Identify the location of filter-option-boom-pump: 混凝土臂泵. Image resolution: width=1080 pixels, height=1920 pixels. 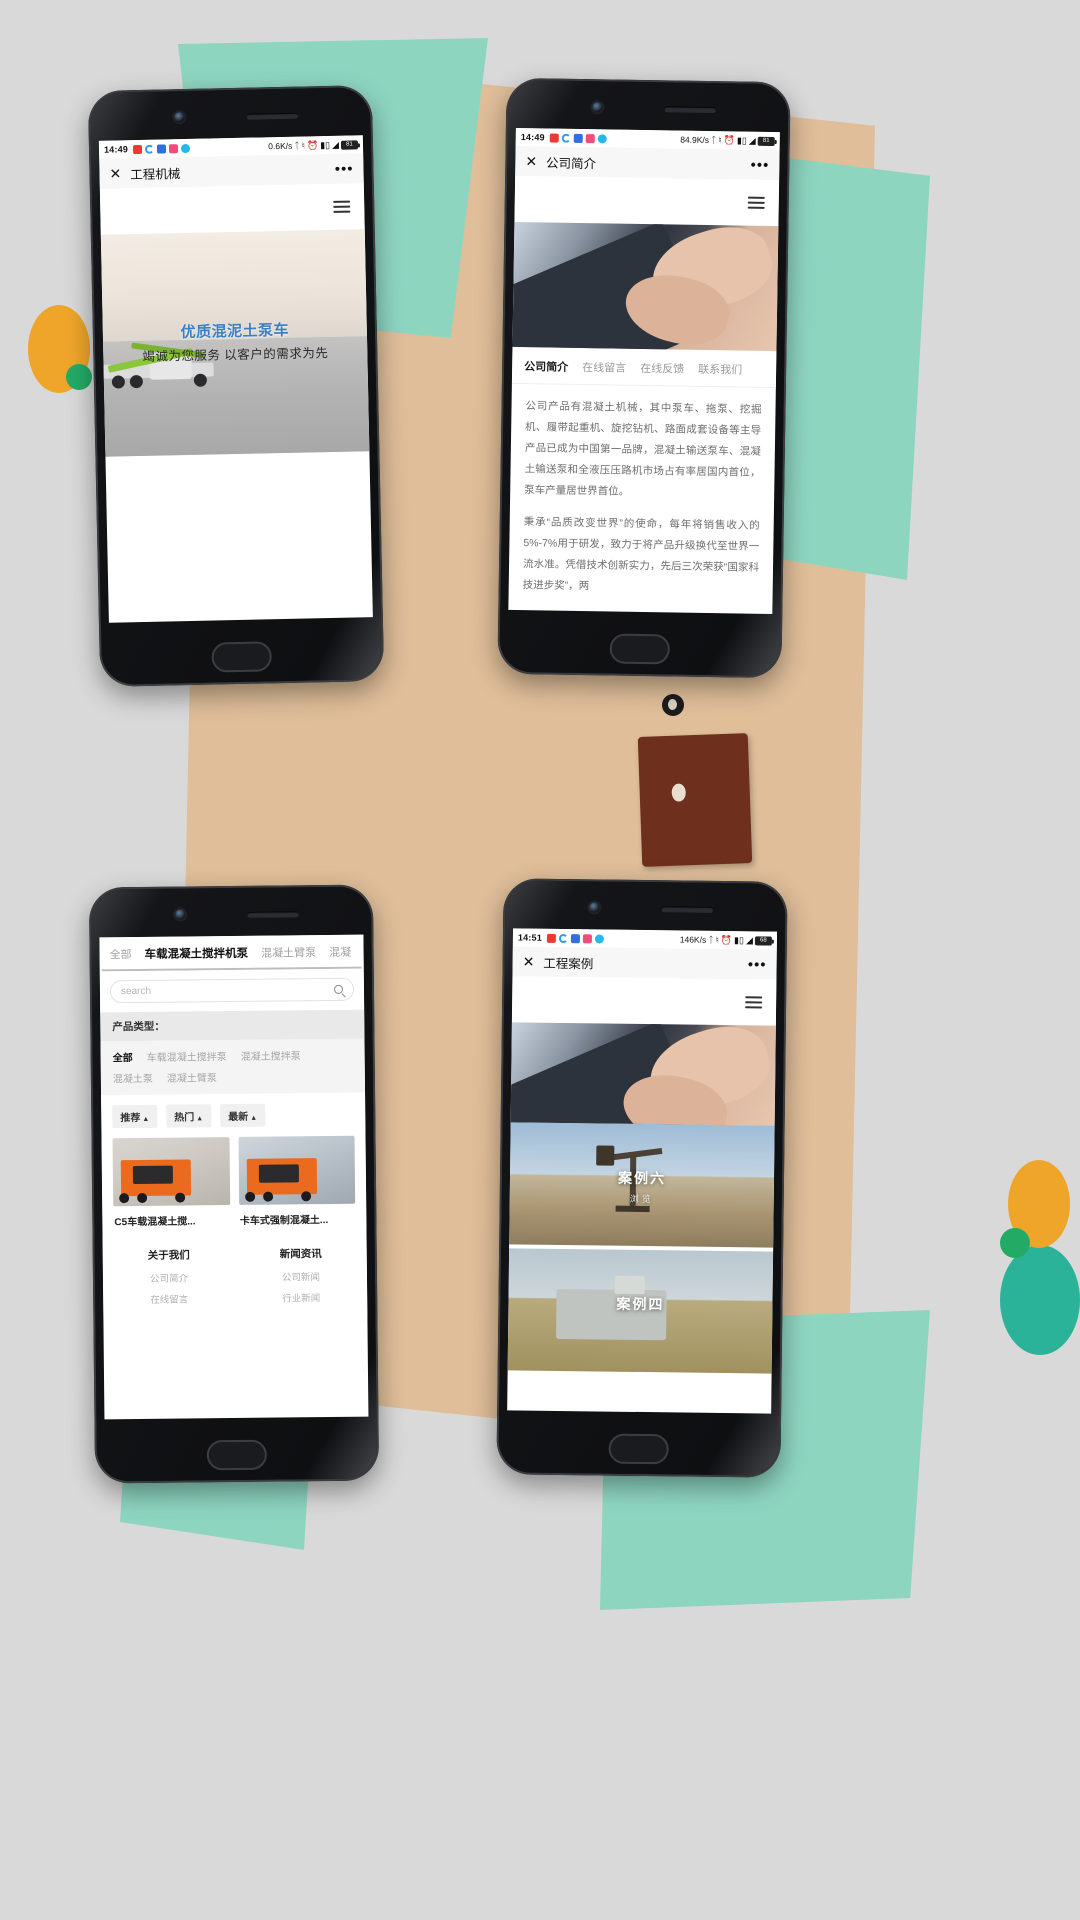
(192, 1077).